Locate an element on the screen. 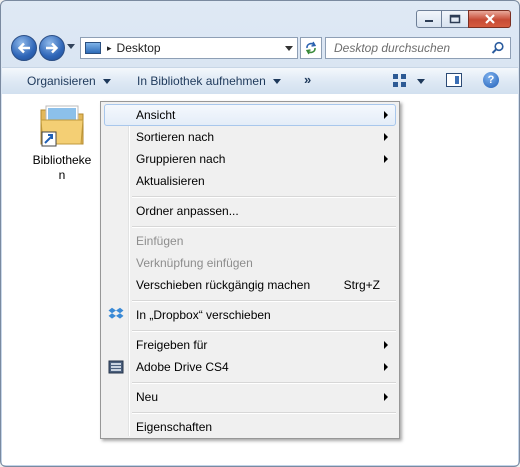 The width and height of the screenshot is (520, 467). desktop-icon is located at coordinates (93, 48).